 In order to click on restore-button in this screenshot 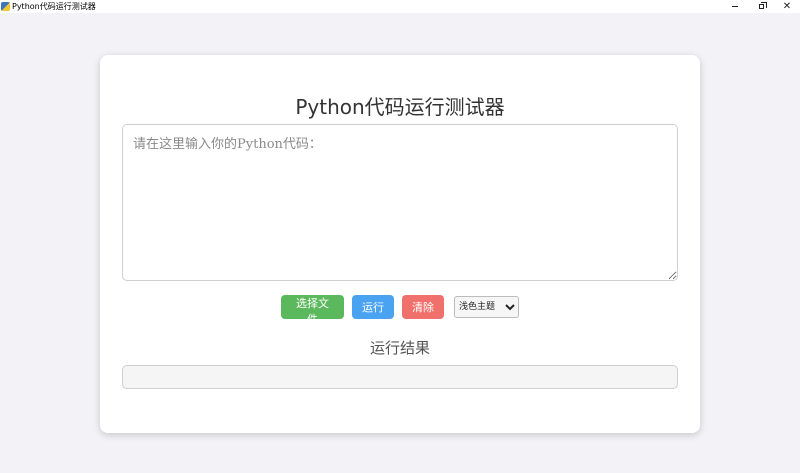, I will do `click(761, 6)`.